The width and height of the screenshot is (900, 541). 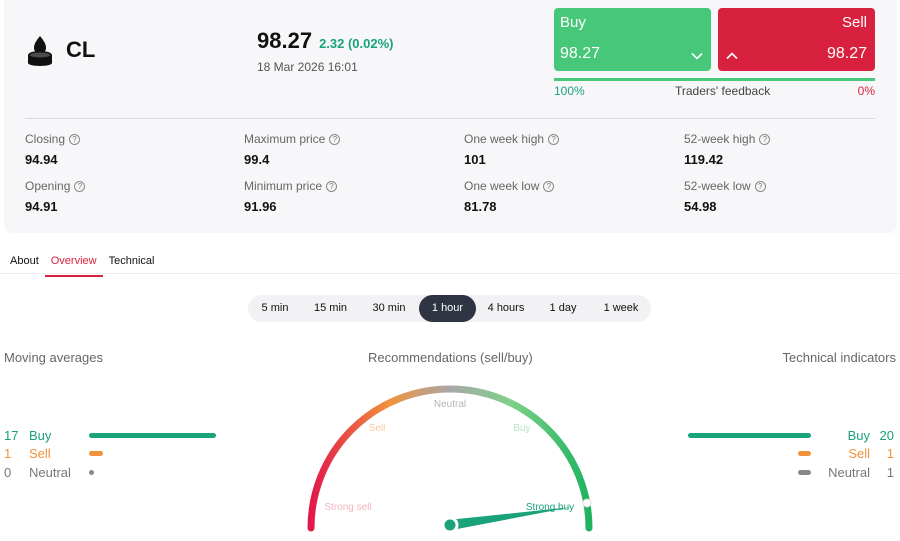 What do you see at coordinates (91, 472) in the screenshot?
I see `ma-neutral-bar` at bounding box center [91, 472].